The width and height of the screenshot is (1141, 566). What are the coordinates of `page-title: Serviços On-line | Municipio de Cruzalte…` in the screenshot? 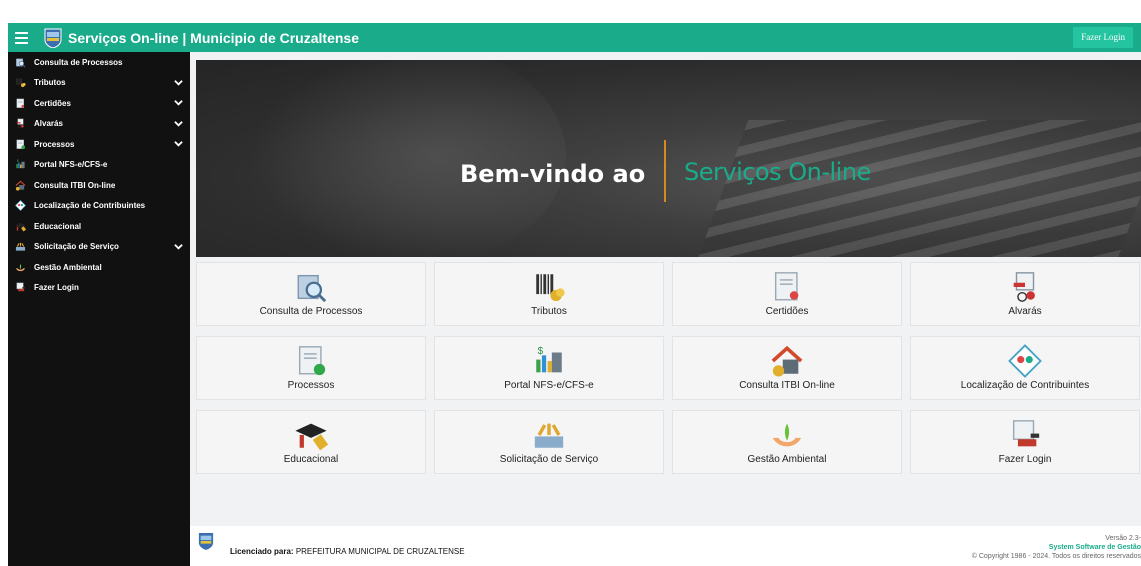 It's located at (213, 37).